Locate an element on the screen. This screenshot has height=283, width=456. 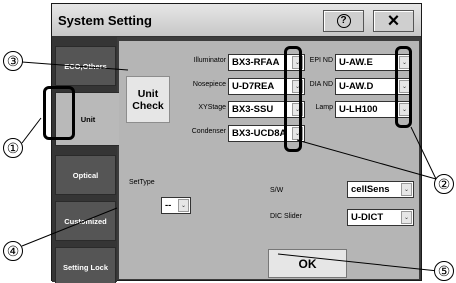
dia-nd-label: DIA ND is located at coordinates (321, 84).